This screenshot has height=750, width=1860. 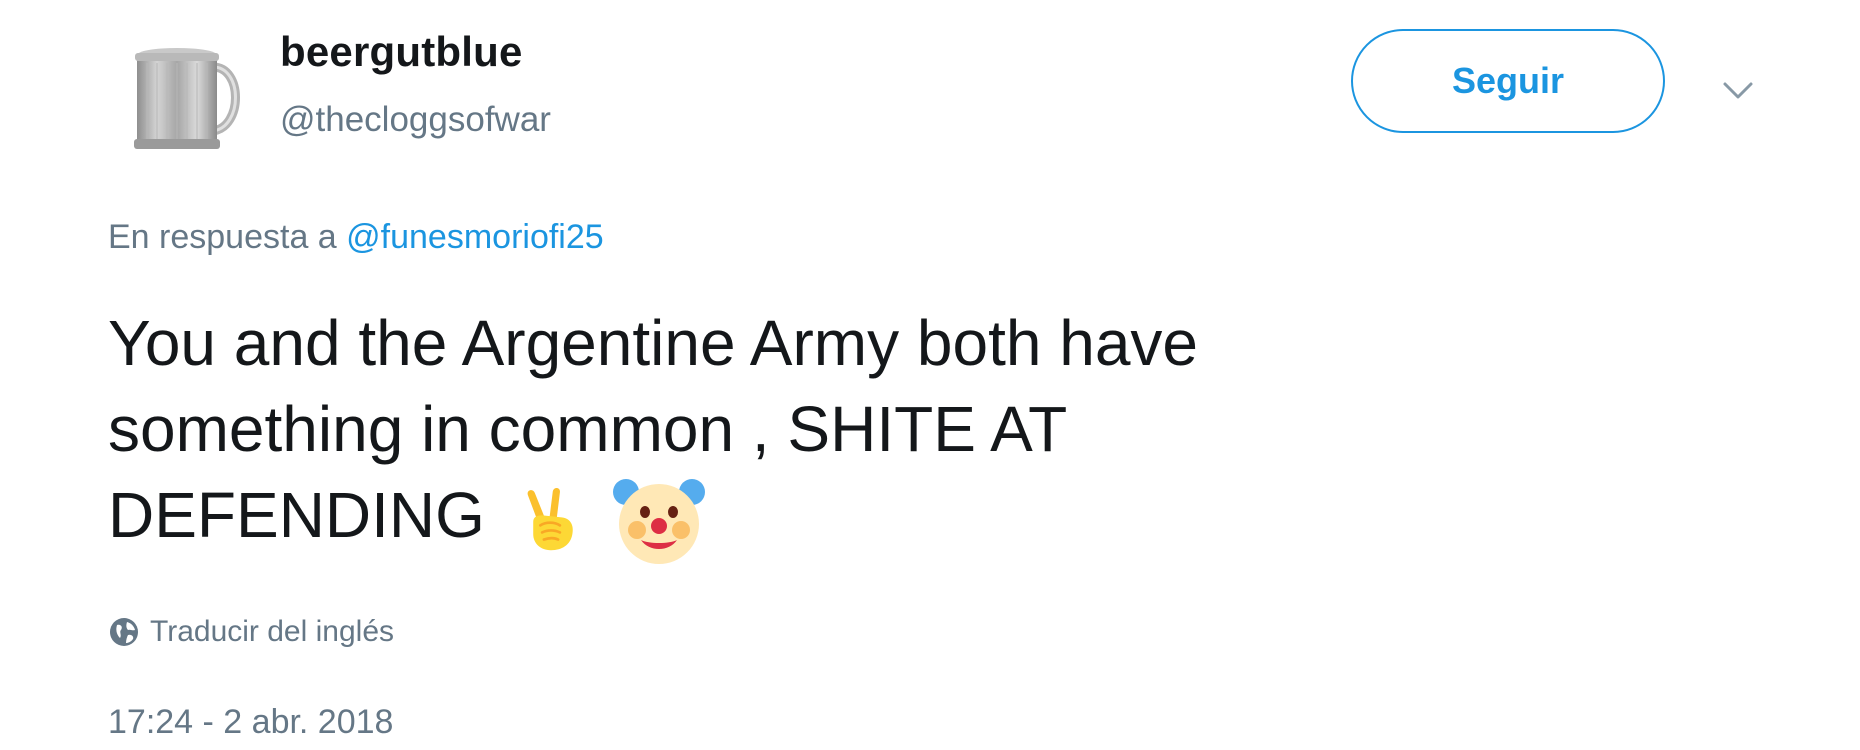 What do you see at coordinates (888, 520) in the screenshot?
I see `tweet-text-line-last: DEFENDING` at bounding box center [888, 520].